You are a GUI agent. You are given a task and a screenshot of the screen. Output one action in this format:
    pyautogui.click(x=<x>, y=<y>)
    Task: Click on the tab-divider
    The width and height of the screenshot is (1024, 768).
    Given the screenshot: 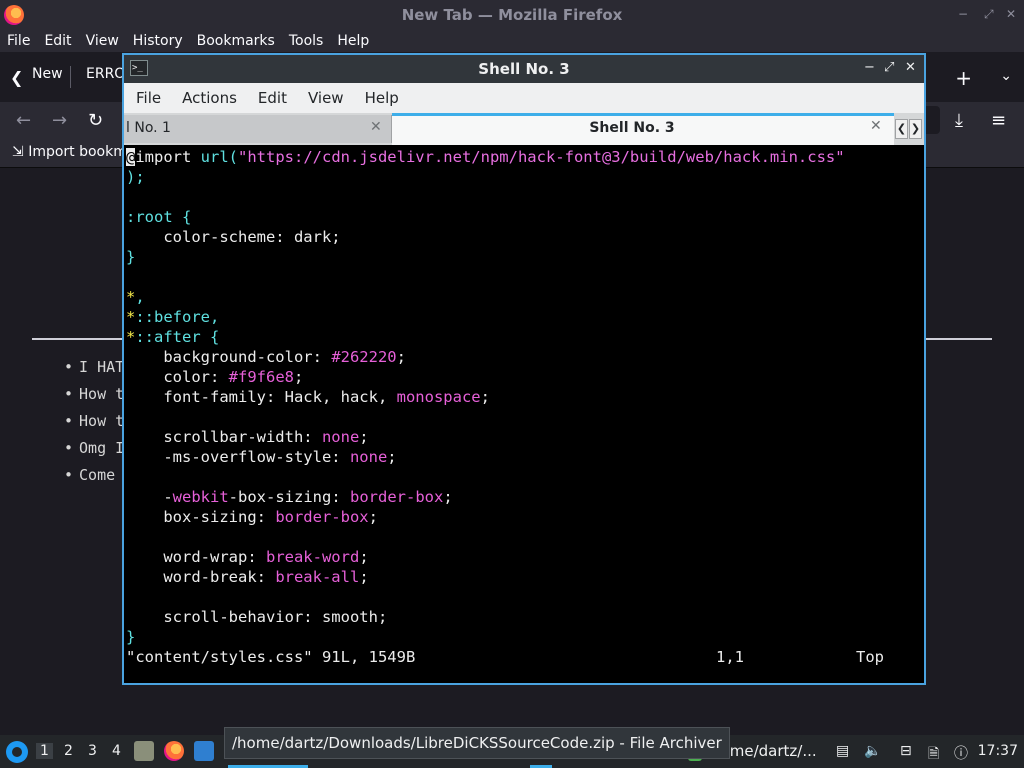 What is the action you would take?
    pyautogui.click(x=70, y=77)
    